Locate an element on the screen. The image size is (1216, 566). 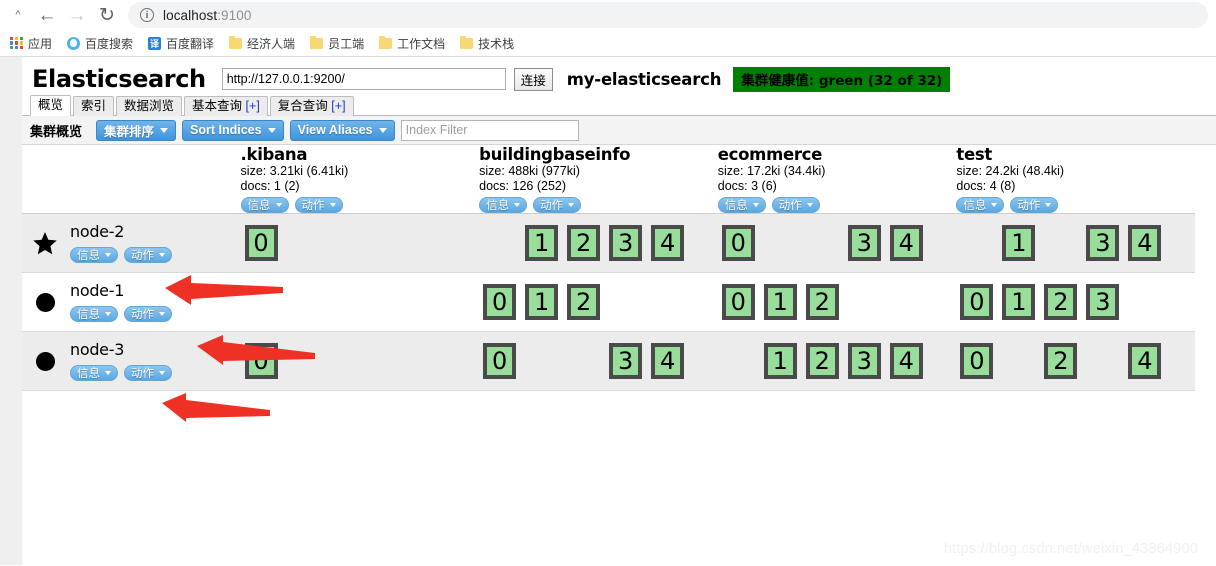
cluster-url-input is located at coordinates (363, 79).